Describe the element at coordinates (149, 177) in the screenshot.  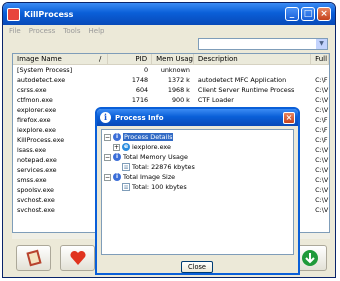
I see `tree-label-image: Total Image Size` at that location.